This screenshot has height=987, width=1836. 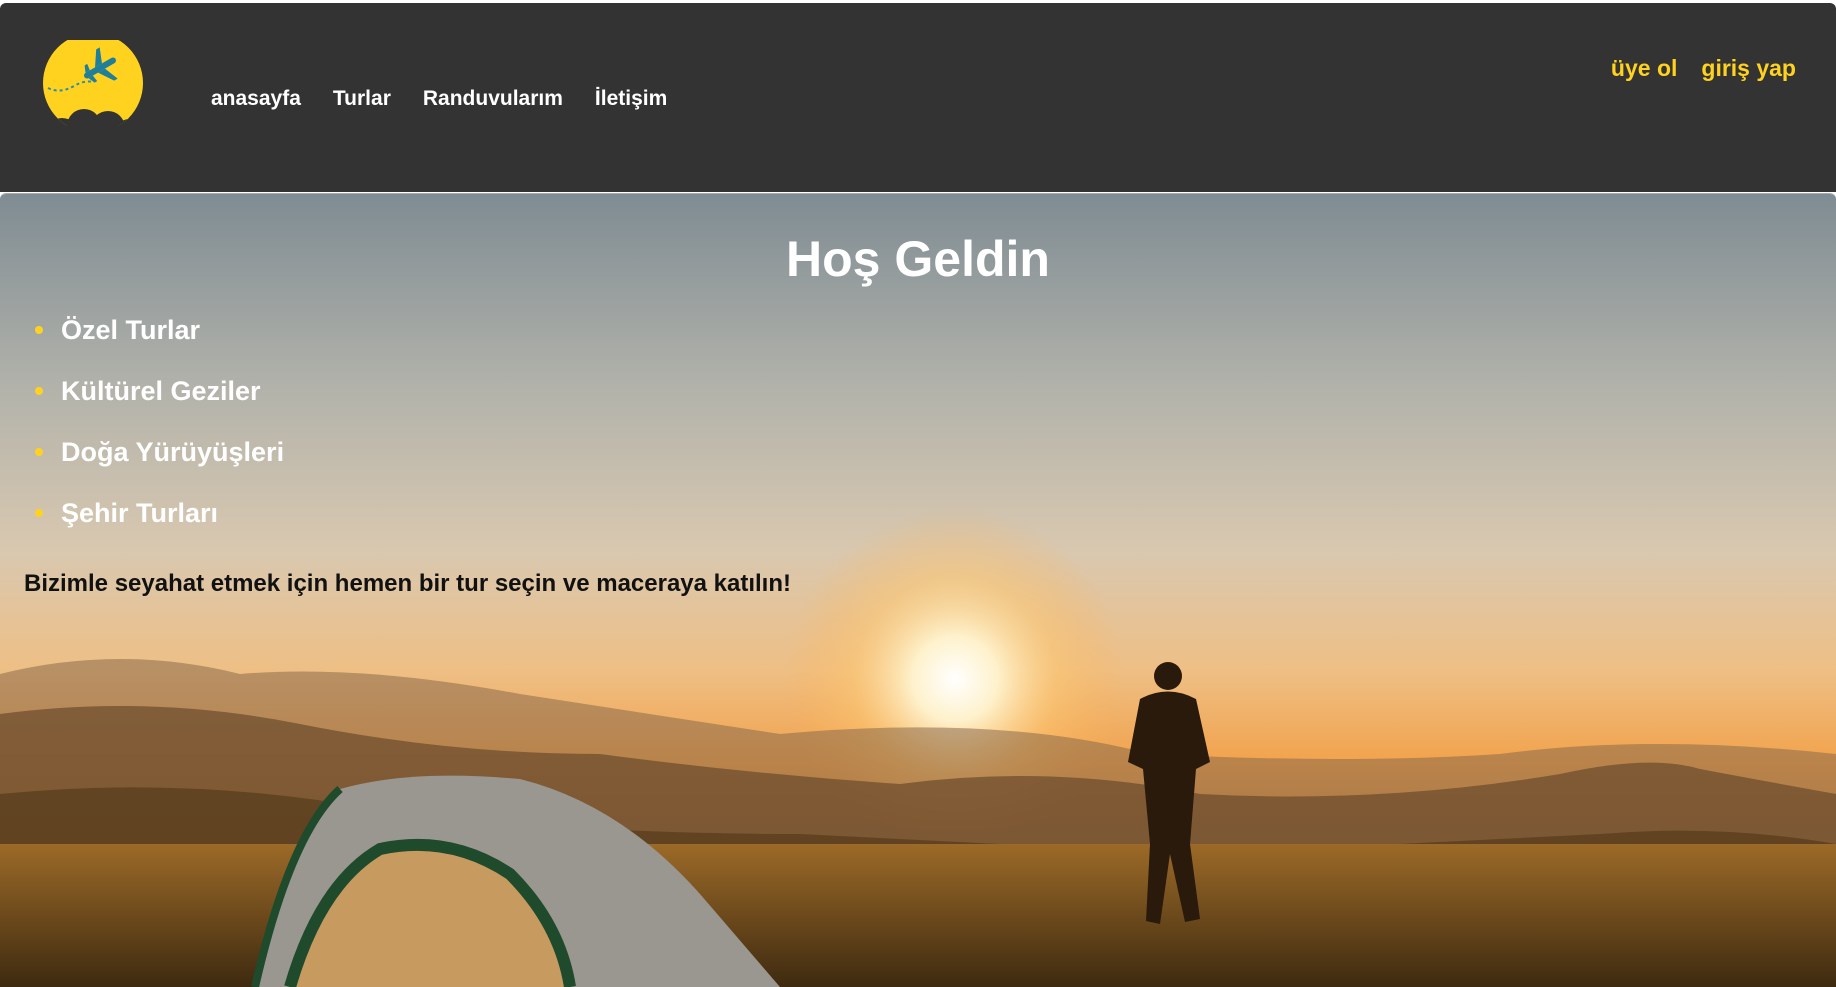 I want to click on feature-label: Doğa Yürüyüşleri, so click(x=173, y=452).